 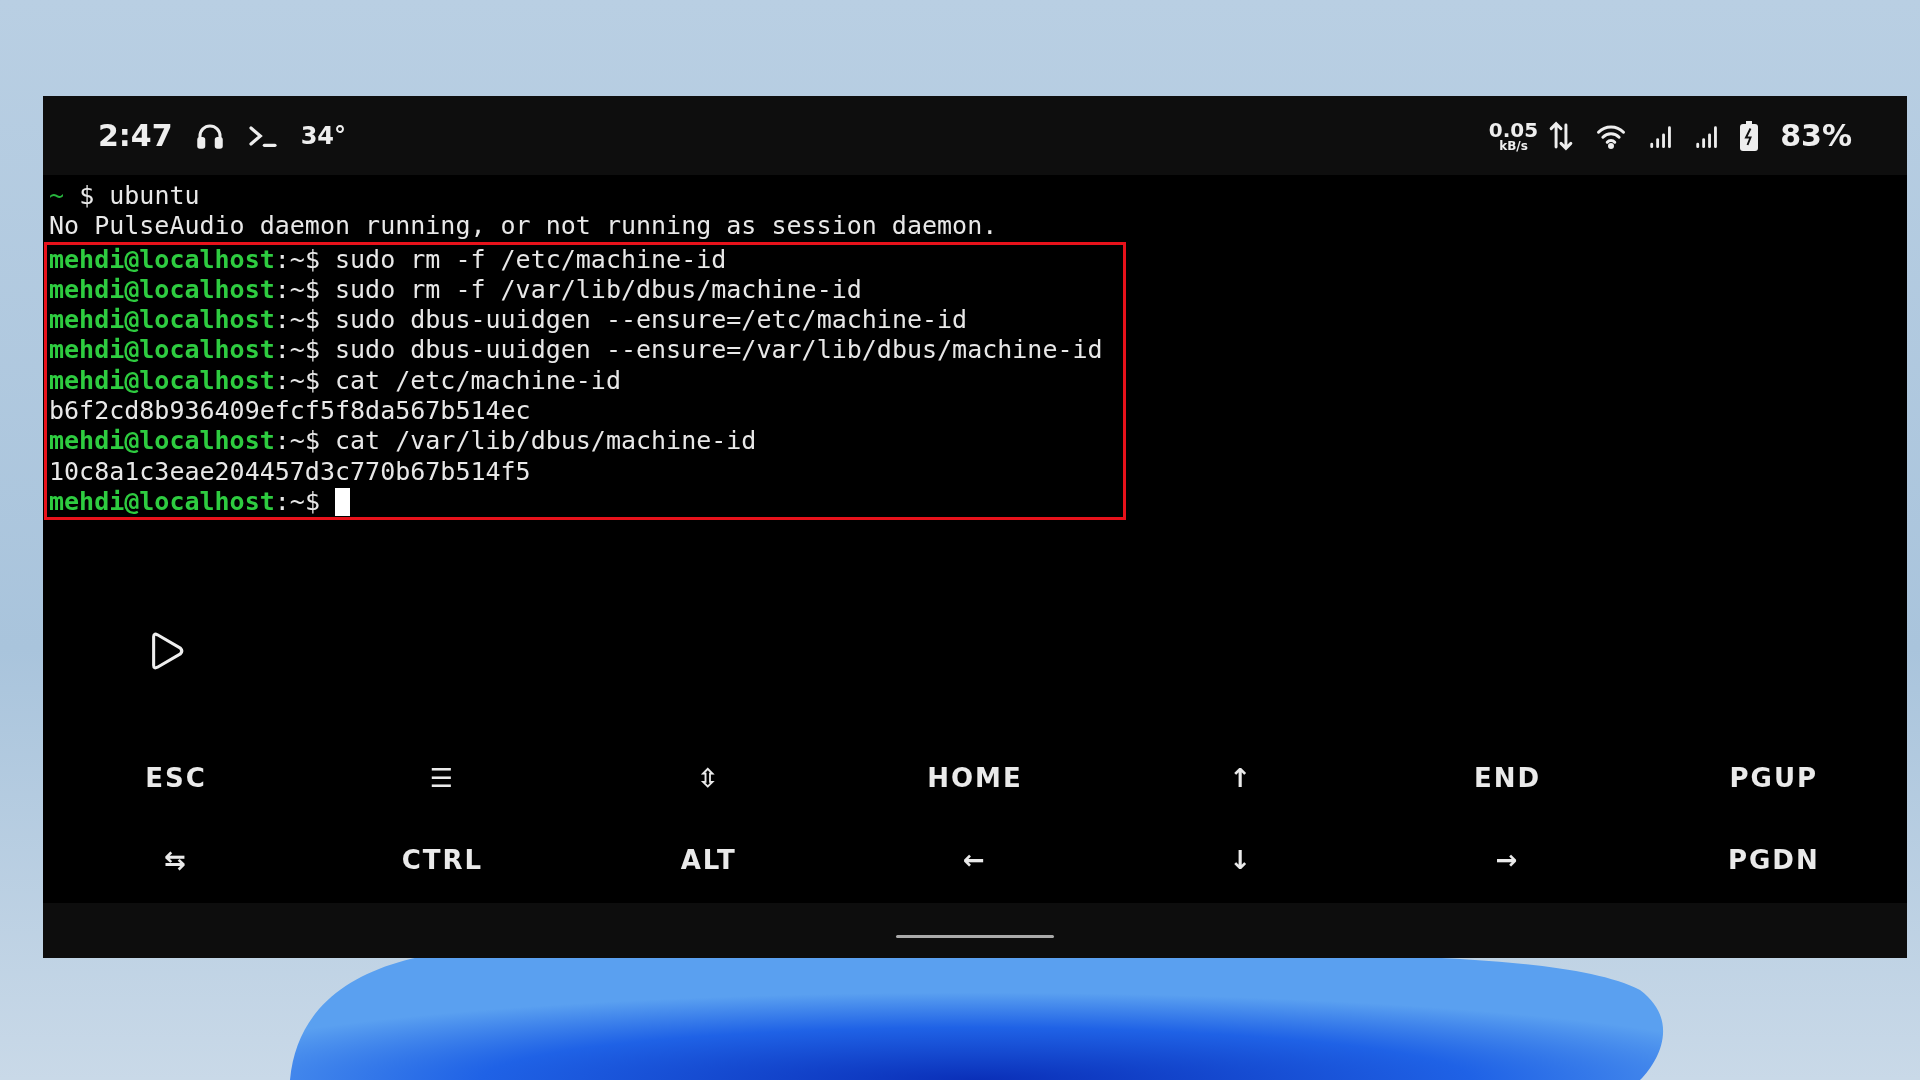 I want to click on extra-key: HOME, so click(x=975, y=778).